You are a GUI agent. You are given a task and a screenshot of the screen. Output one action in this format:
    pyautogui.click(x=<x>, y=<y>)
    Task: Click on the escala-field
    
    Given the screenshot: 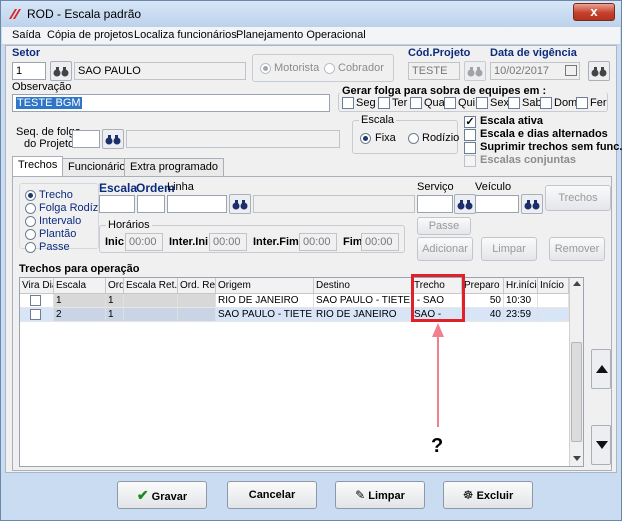 What is the action you would take?
    pyautogui.click(x=117, y=204)
    